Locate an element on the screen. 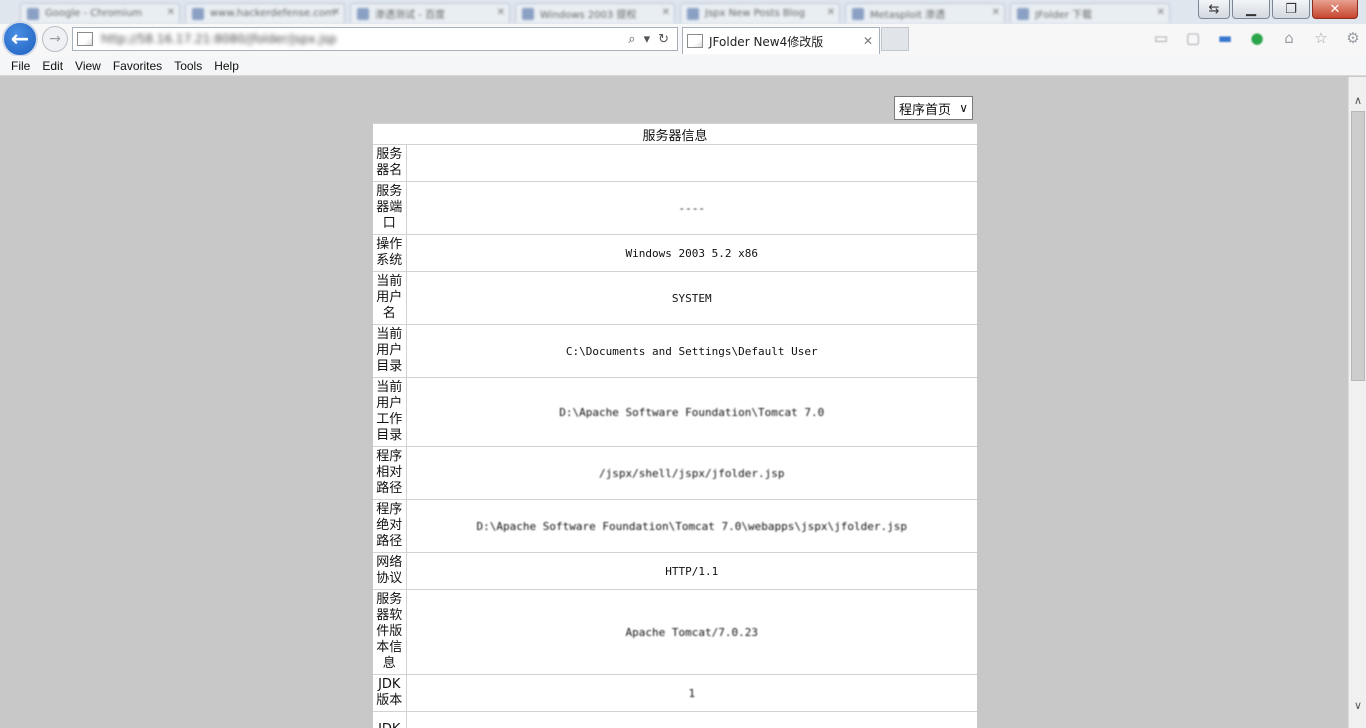  extension-icon: ▬ is located at coordinates (1225, 38).